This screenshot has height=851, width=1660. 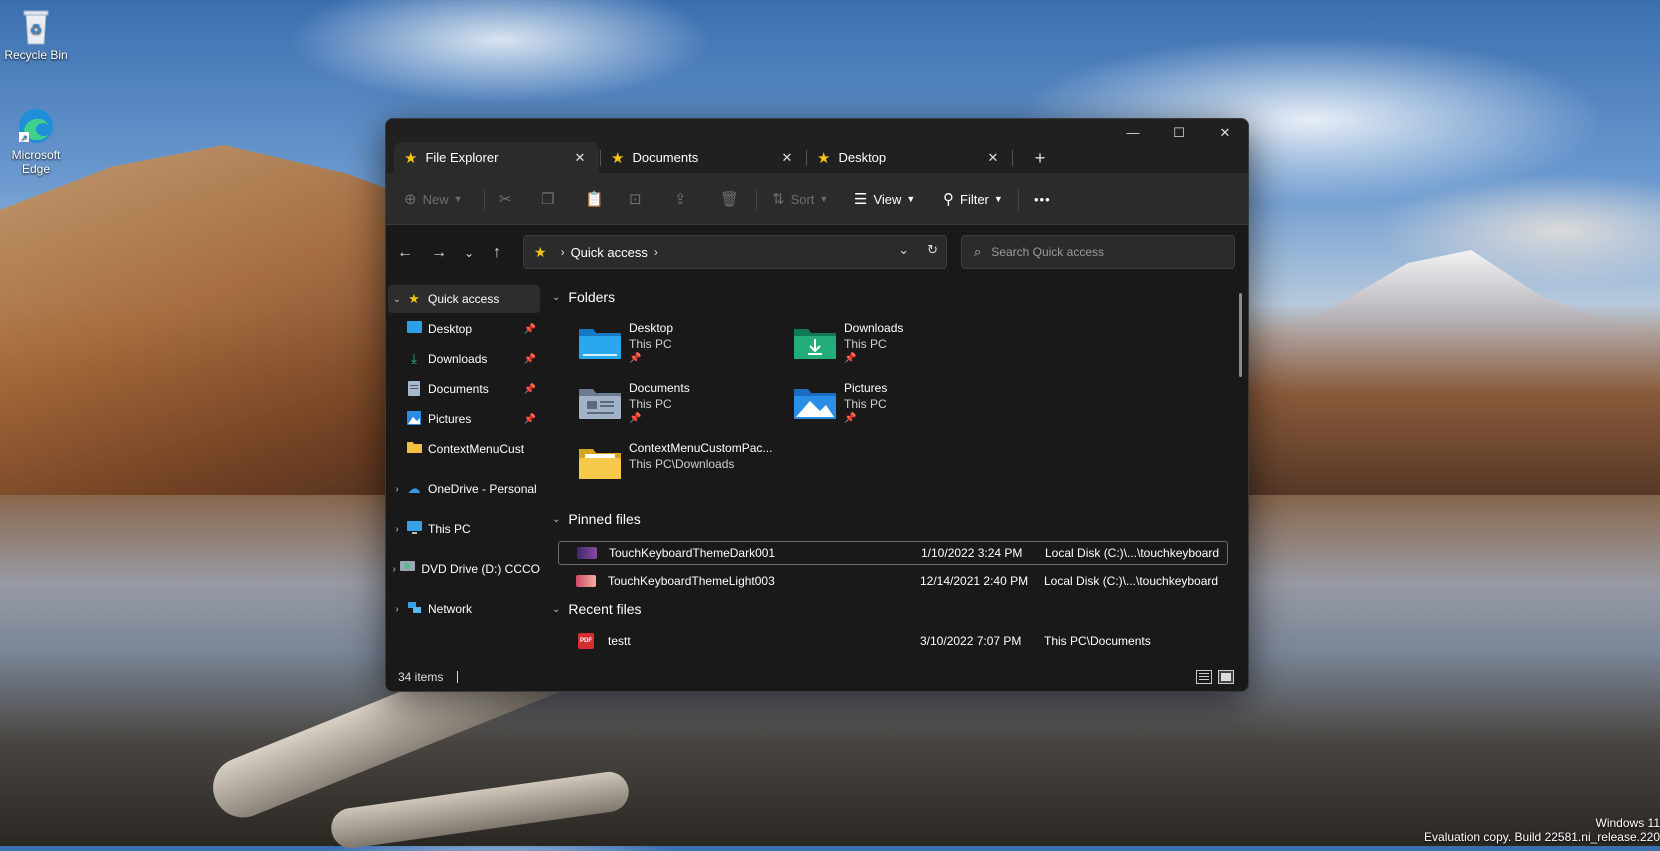 I want to click on sidebar-item-quick-access: ⌄ ★ Quick access, so click(x=464, y=299).